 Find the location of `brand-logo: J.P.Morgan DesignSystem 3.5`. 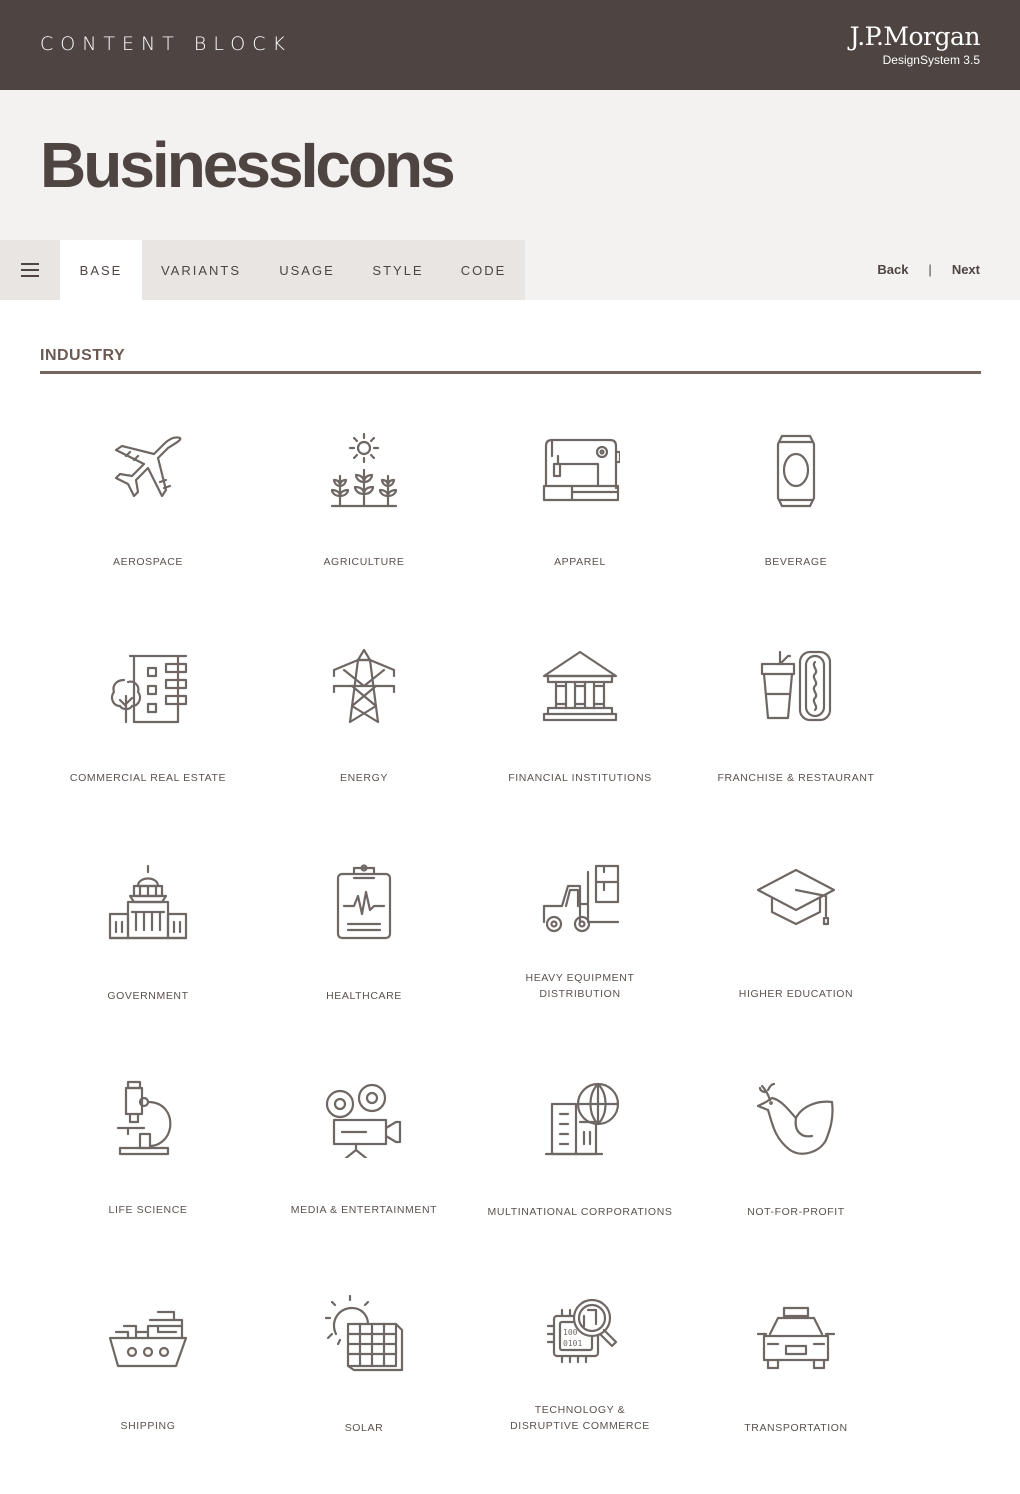

brand-logo: J.P.Morgan DesignSystem 3.5 is located at coordinates (915, 45).